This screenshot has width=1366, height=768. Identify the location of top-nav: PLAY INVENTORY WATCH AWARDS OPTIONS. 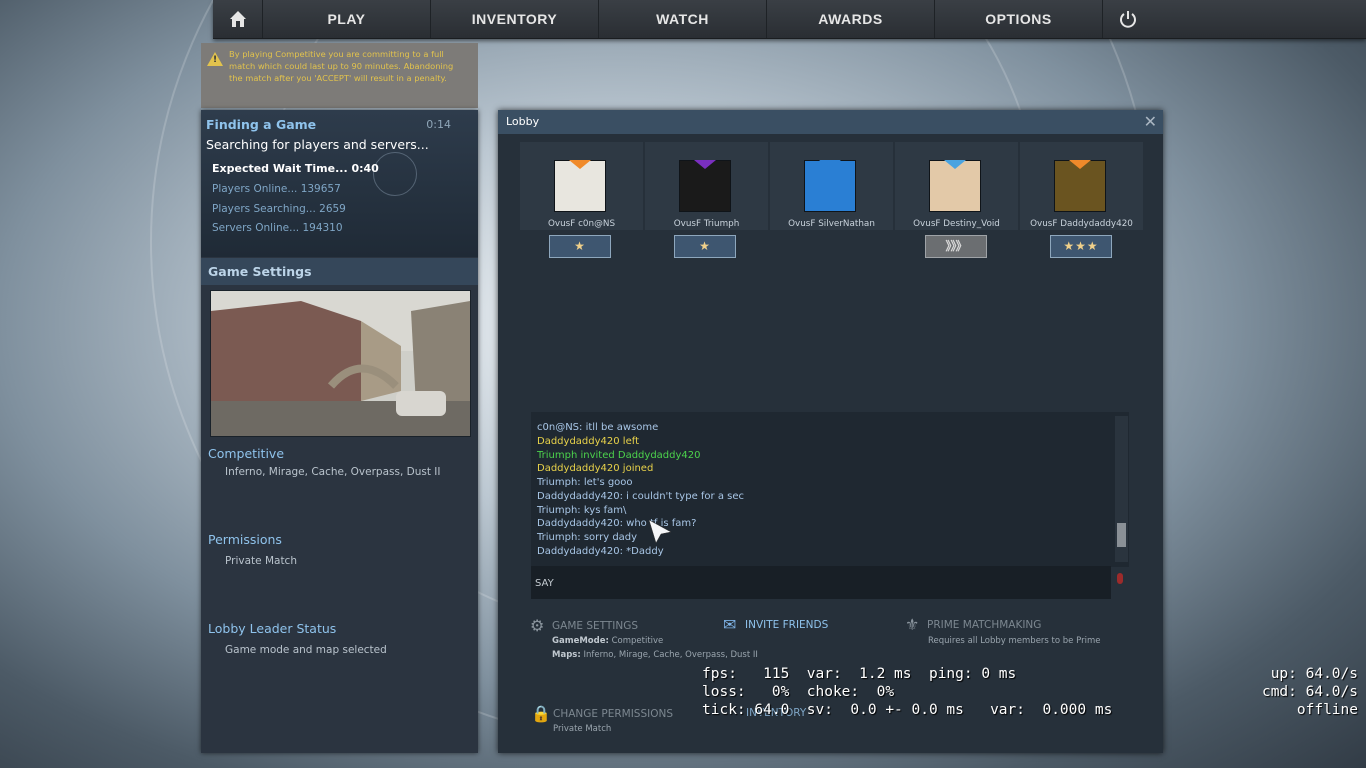
(789, 19).